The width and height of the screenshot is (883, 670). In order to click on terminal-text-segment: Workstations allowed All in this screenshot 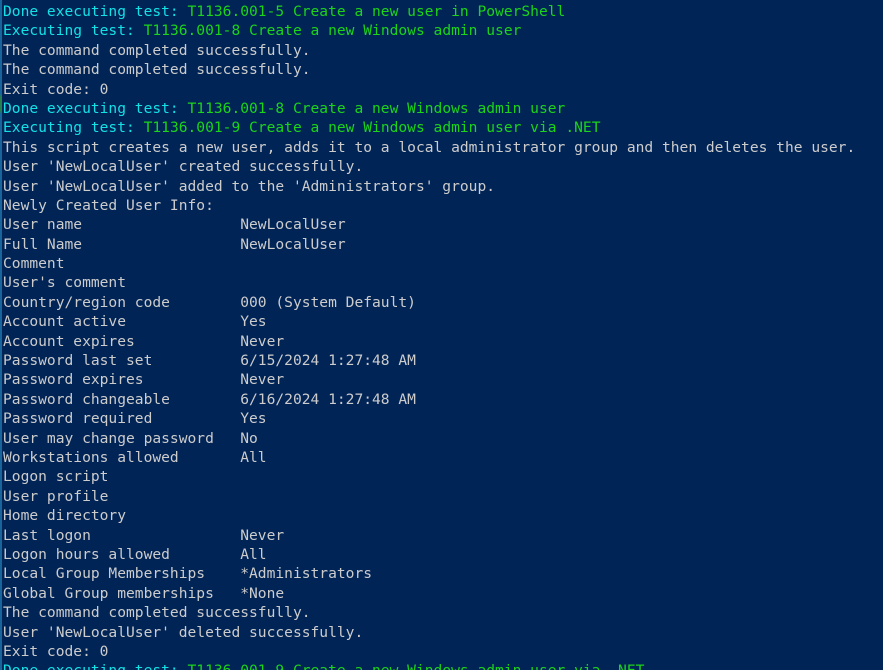, I will do `click(135, 457)`.